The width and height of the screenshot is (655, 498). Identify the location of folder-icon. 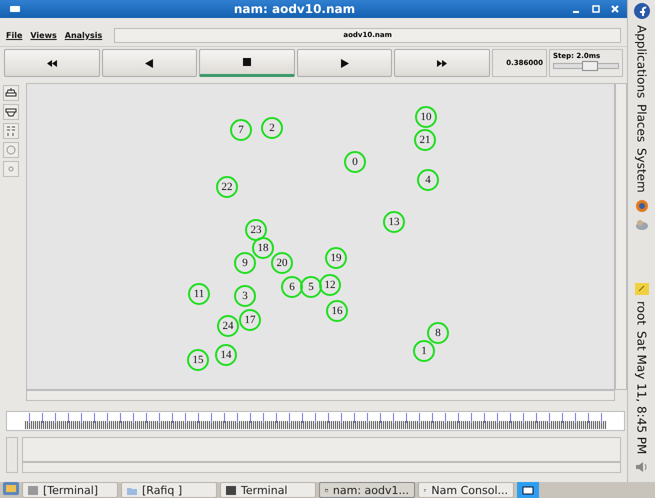
(132, 490).